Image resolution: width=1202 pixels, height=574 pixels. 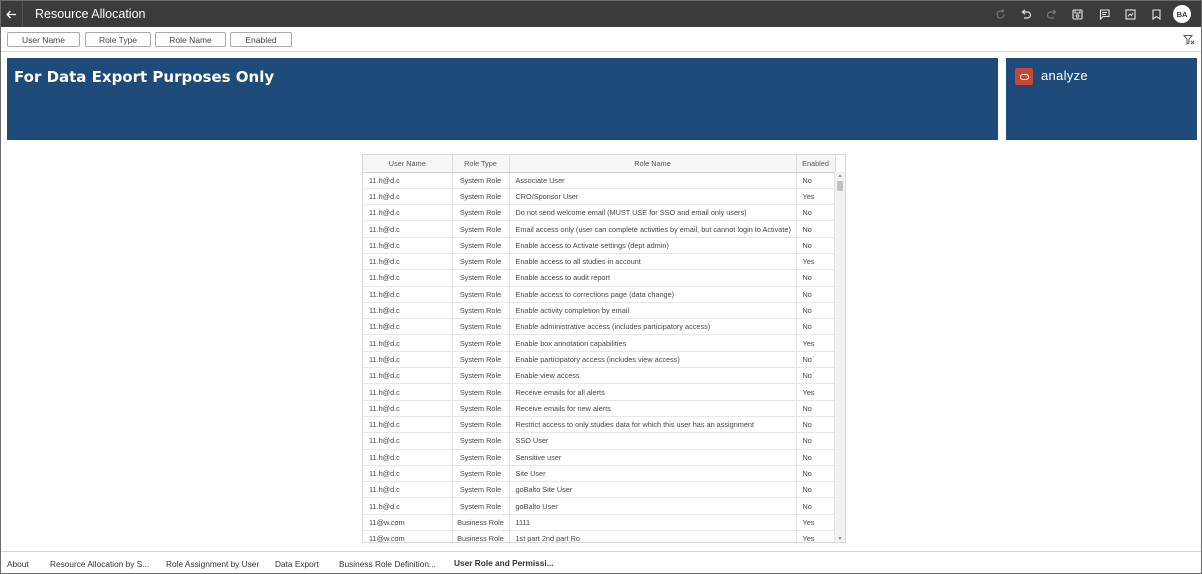 What do you see at coordinates (653, 164) in the screenshot?
I see `column-header: Role Name` at bounding box center [653, 164].